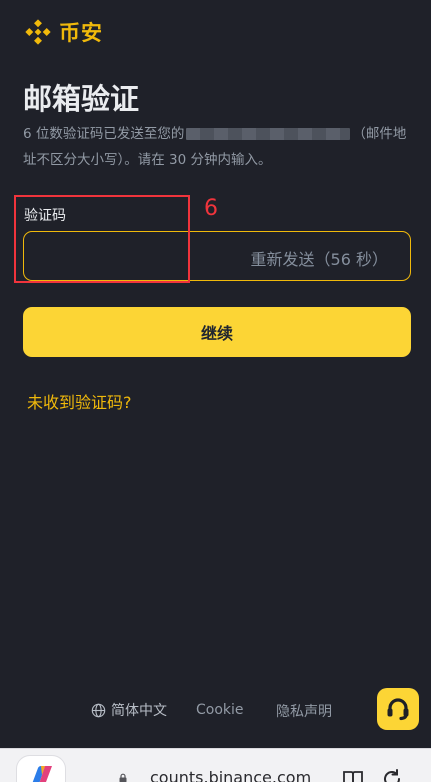 The width and height of the screenshot is (431, 782). I want to click on privacy-link: 隐私声明, so click(304, 711).